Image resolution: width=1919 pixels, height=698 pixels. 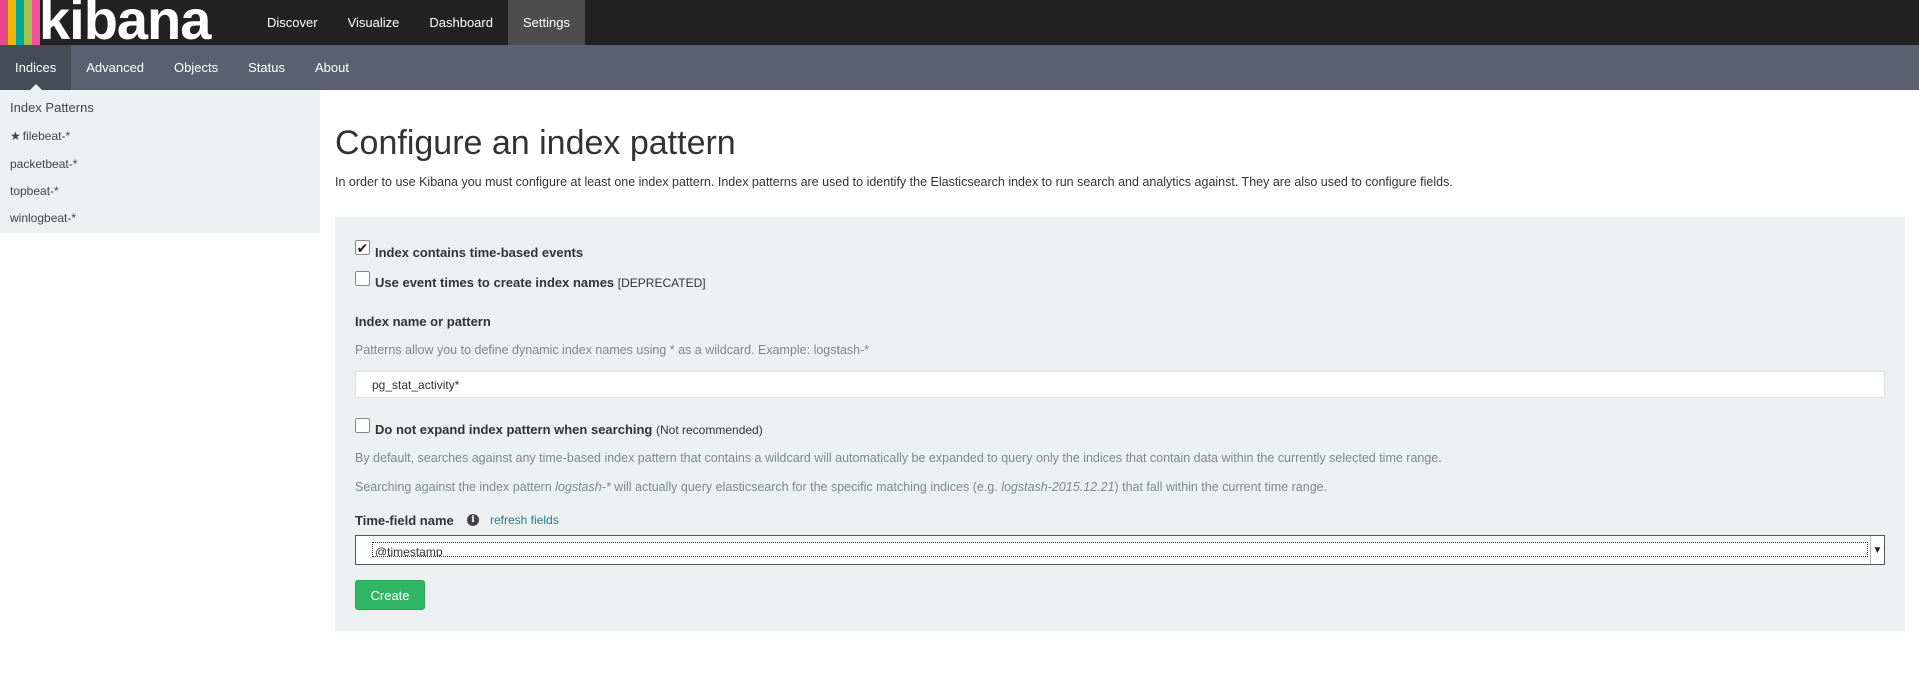 I want to click on index-pattern-filebeat: ★ filebeat-*, so click(x=40, y=136).